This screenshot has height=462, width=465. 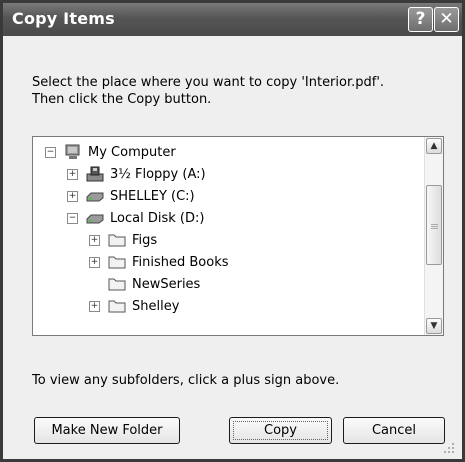 I want to click on tree-item-drive-d: − Local Disk (D:), so click(x=135, y=218).